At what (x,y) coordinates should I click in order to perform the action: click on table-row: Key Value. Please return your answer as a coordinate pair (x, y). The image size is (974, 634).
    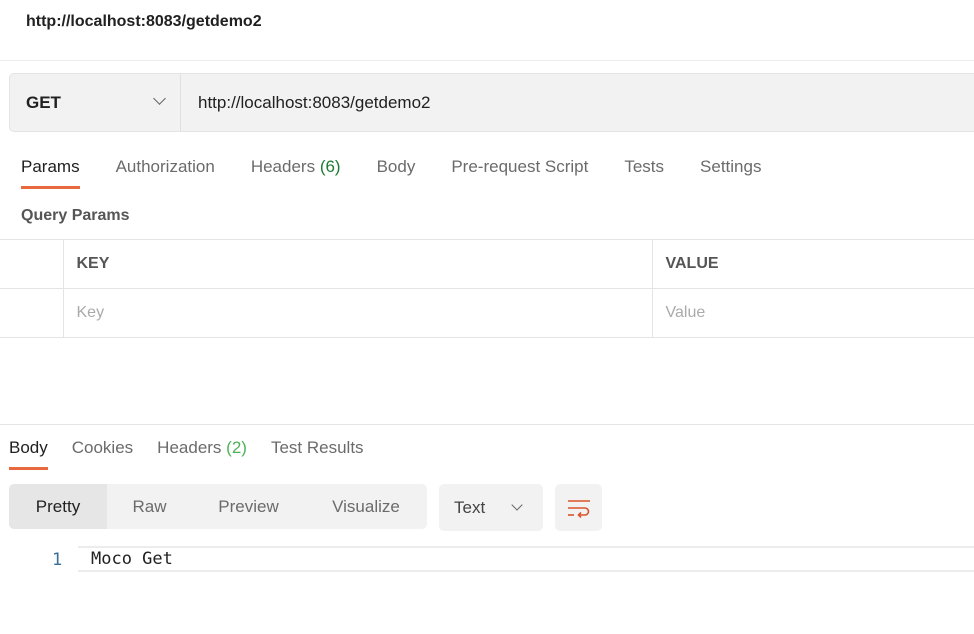
    Looking at the image, I should click on (487, 313).